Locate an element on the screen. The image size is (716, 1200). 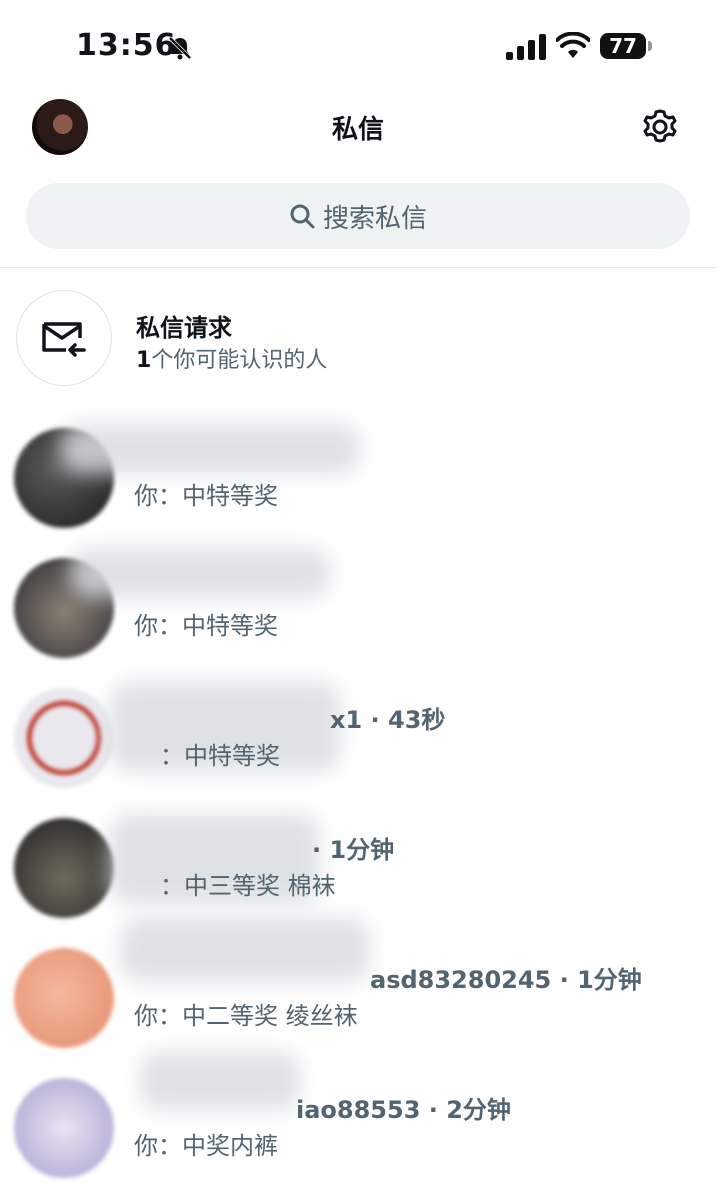
message-requests-count: 1 is located at coordinates (144, 360).